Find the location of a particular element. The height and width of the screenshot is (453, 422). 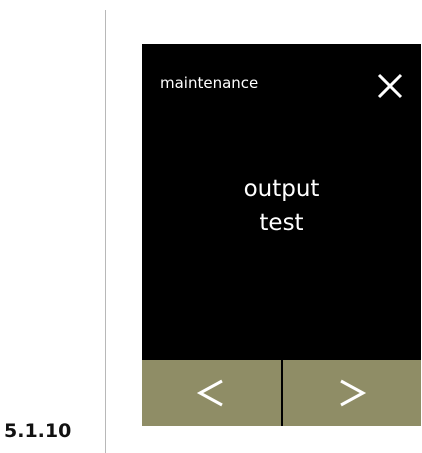

screen-message-line2: test is located at coordinates (281, 223).